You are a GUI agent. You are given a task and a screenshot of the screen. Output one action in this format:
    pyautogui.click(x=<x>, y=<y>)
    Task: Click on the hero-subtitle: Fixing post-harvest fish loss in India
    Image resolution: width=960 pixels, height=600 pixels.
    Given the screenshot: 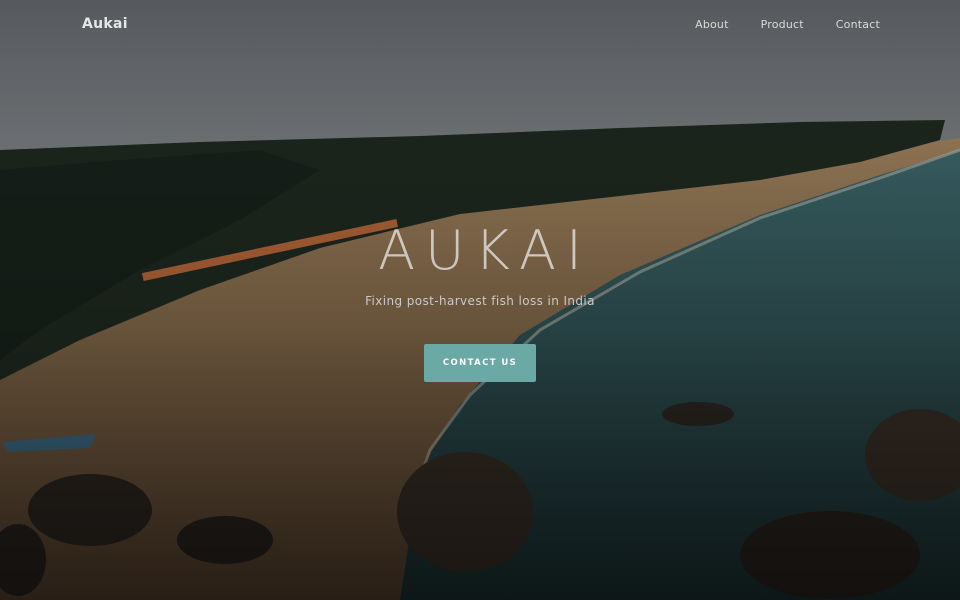 What is the action you would take?
    pyautogui.click(x=480, y=301)
    